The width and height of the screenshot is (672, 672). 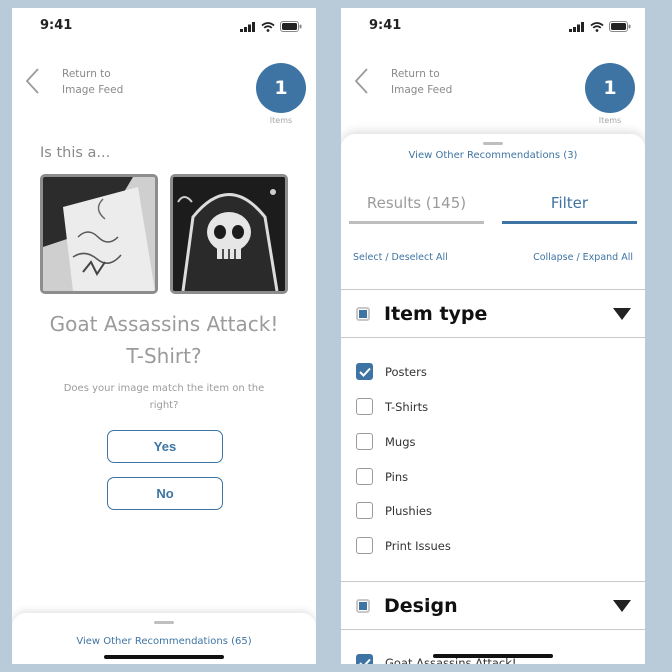 I want to click on option-label: Mugs, so click(x=400, y=441).